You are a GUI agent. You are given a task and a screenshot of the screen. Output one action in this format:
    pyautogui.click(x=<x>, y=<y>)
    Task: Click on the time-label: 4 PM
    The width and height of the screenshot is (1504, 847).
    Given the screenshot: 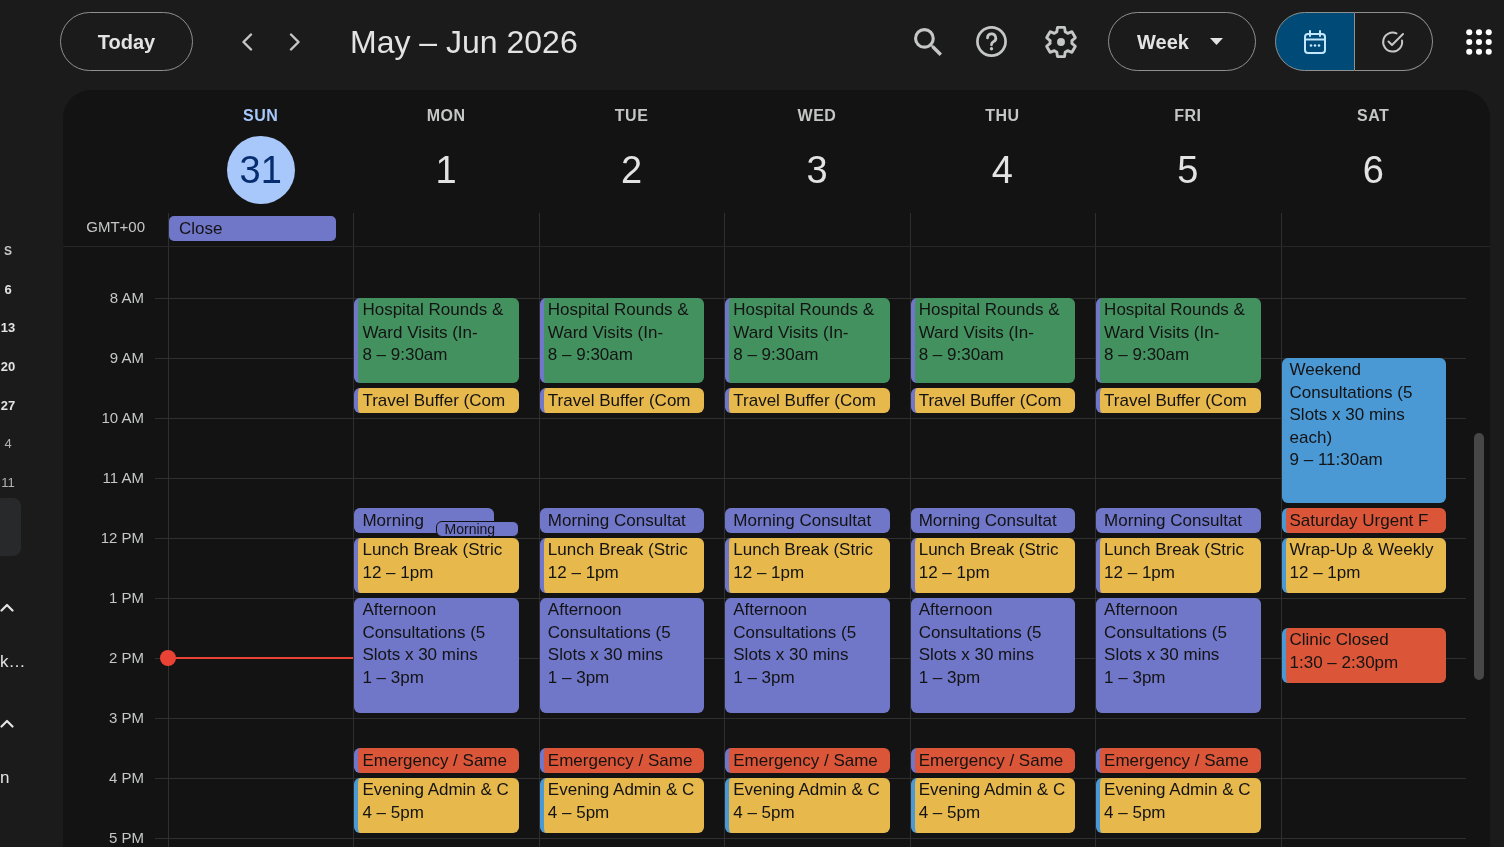 What is the action you would take?
    pyautogui.click(x=126, y=778)
    